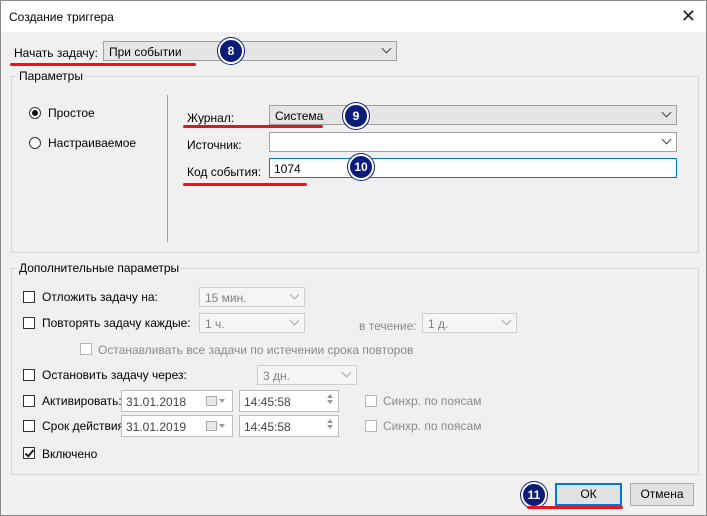 This screenshot has height=516, width=707. What do you see at coordinates (35, 113) in the screenshot?
I see `radio-simple` at bounding box center [35, 113].